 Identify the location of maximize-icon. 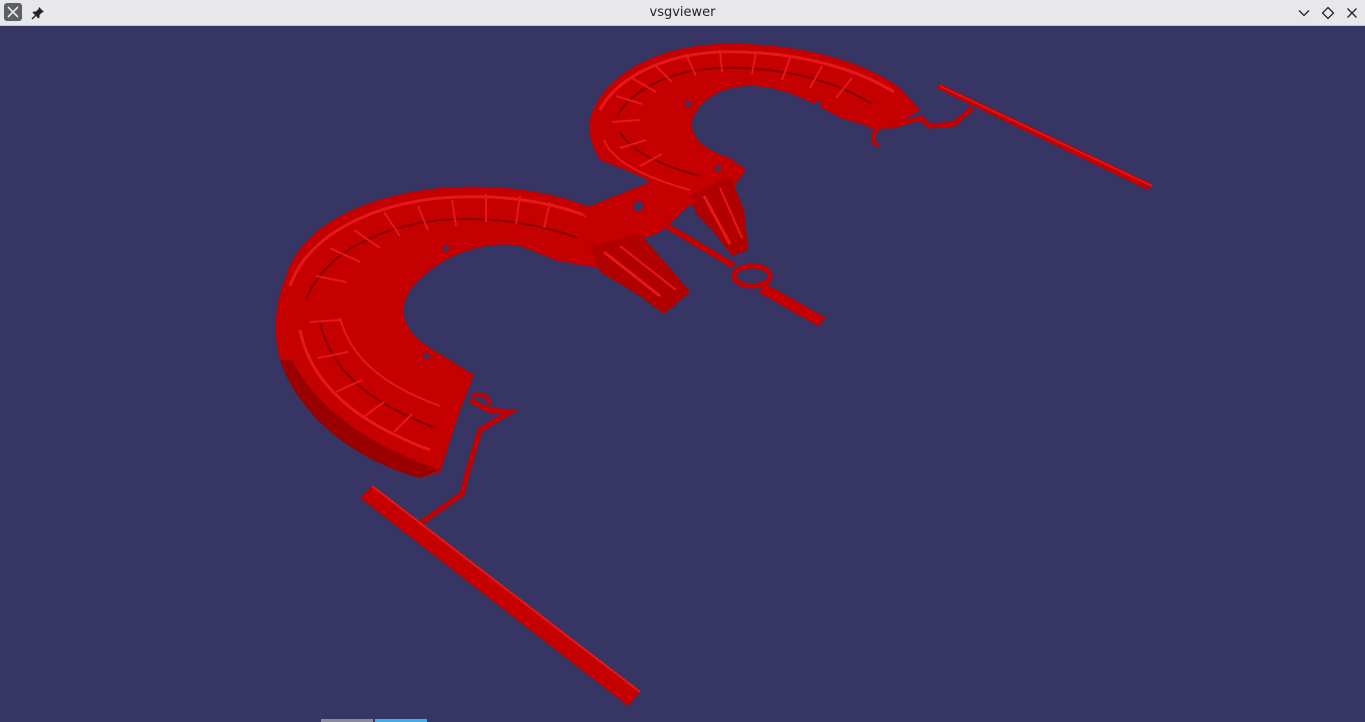
(1328, 13).